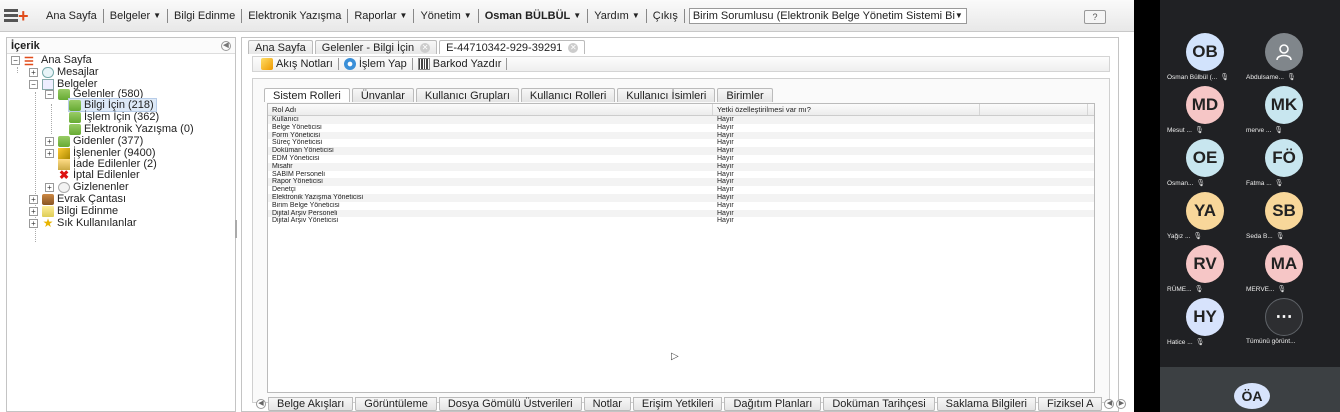  I want to click on tab-home: Ana Sayfa, so click(280, 47).